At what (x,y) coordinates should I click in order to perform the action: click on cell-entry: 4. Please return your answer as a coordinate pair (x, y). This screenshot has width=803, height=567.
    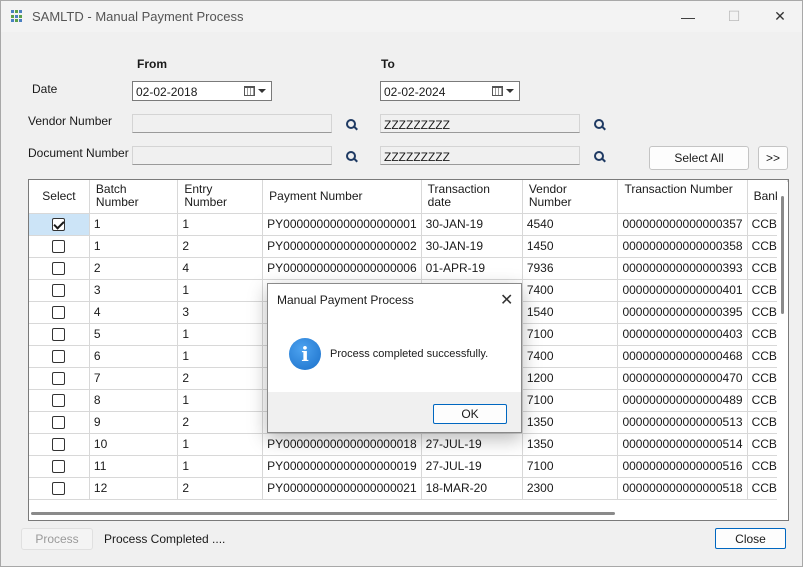
    Looking at the image, I should click on (220, 268).